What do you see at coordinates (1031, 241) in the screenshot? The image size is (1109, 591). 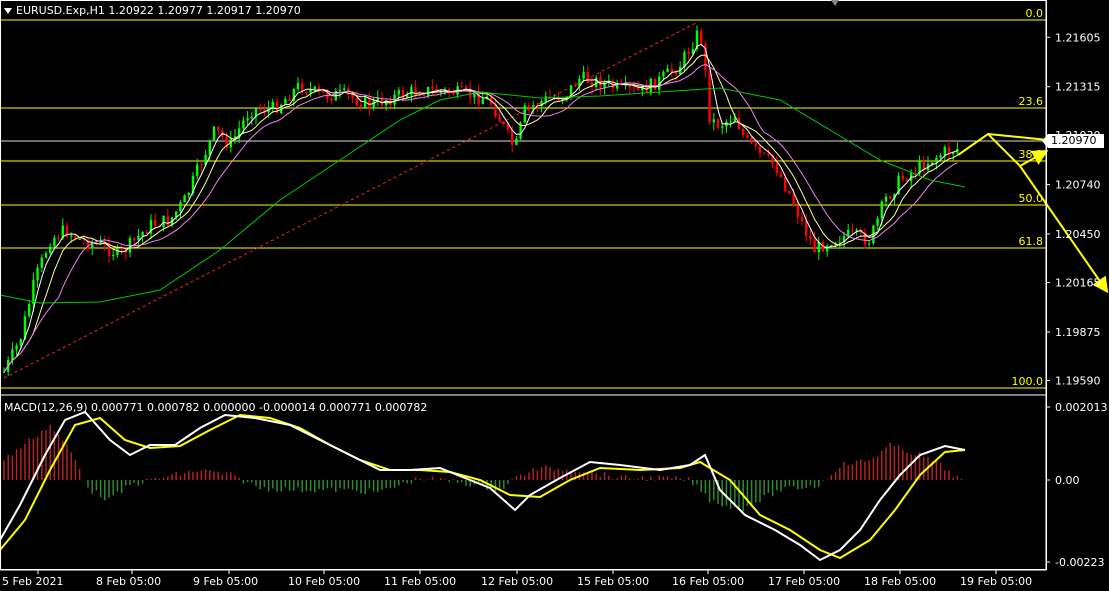 I see `fib-level-label: 61.8` at bounding box center [1031, 241].